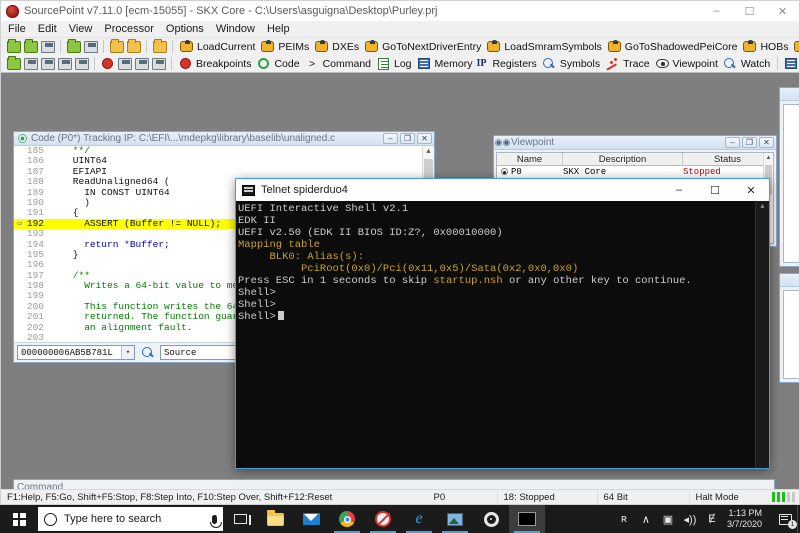 The image size is (800, 533). What do you see at coordinates (235, 29) in the screenshot?
I see `menu-window: Window` at bounding box center [235, 29].